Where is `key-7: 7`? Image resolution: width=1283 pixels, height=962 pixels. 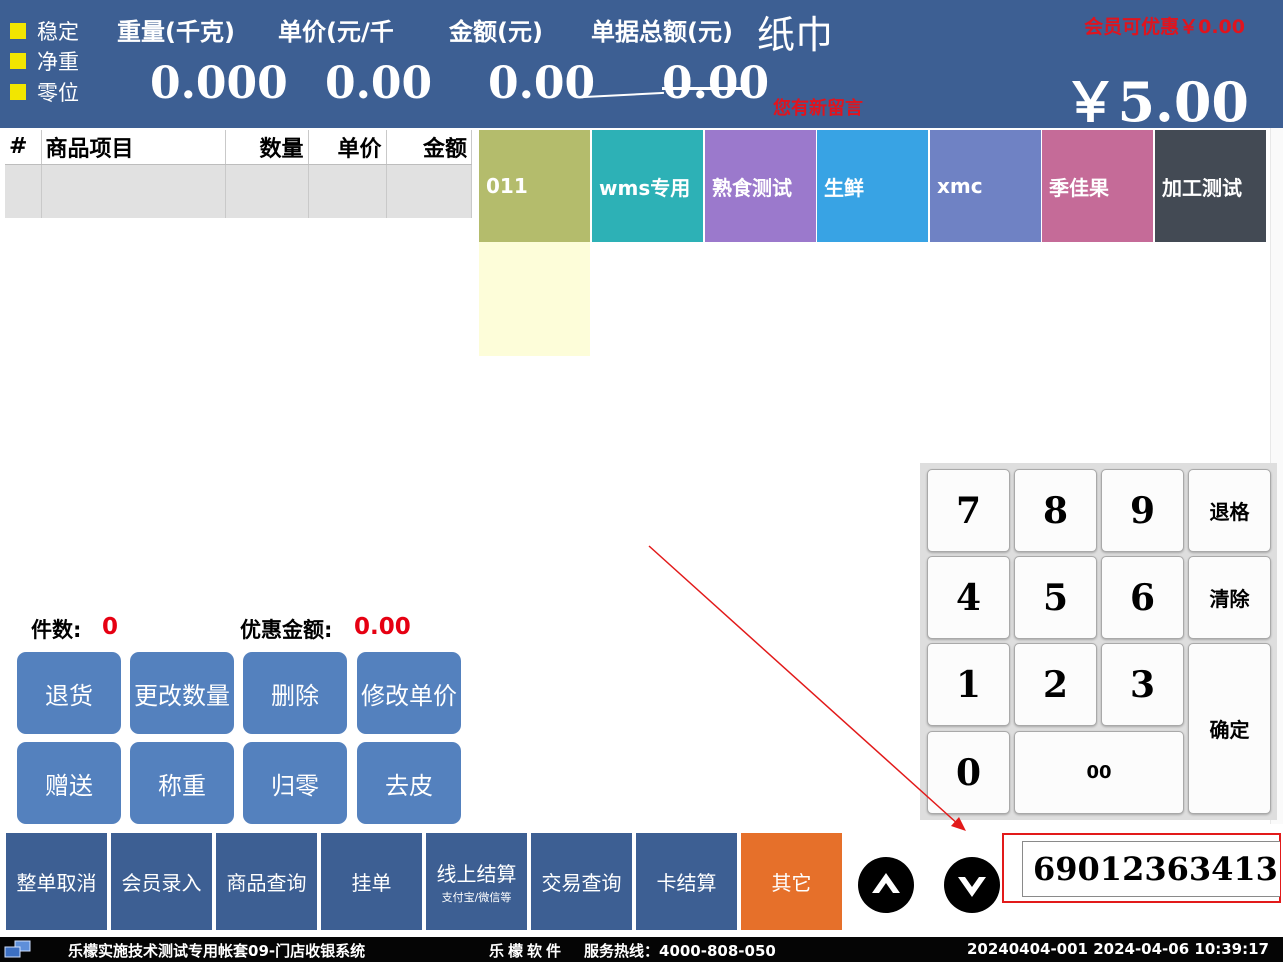
key-7: 7 is located at coordinates (968, 510).